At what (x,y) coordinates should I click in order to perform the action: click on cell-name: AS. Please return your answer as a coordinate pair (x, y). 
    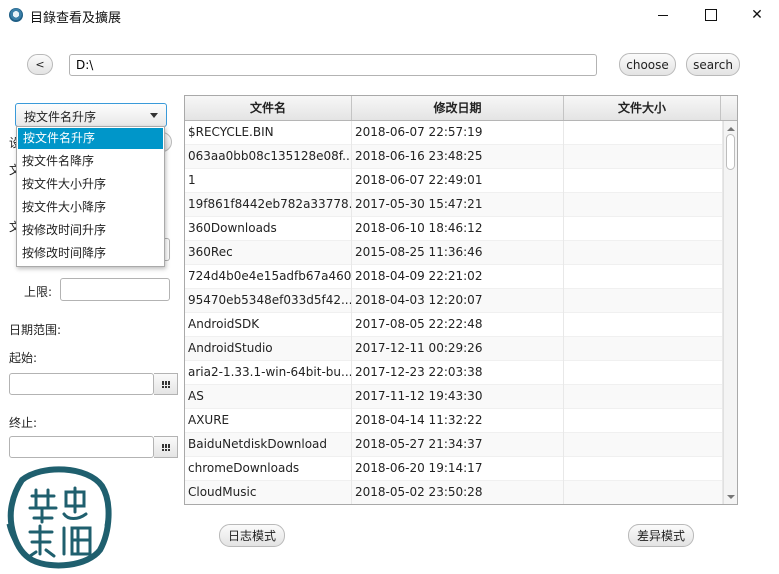
    Looking at the image, I should click on (268, 397).